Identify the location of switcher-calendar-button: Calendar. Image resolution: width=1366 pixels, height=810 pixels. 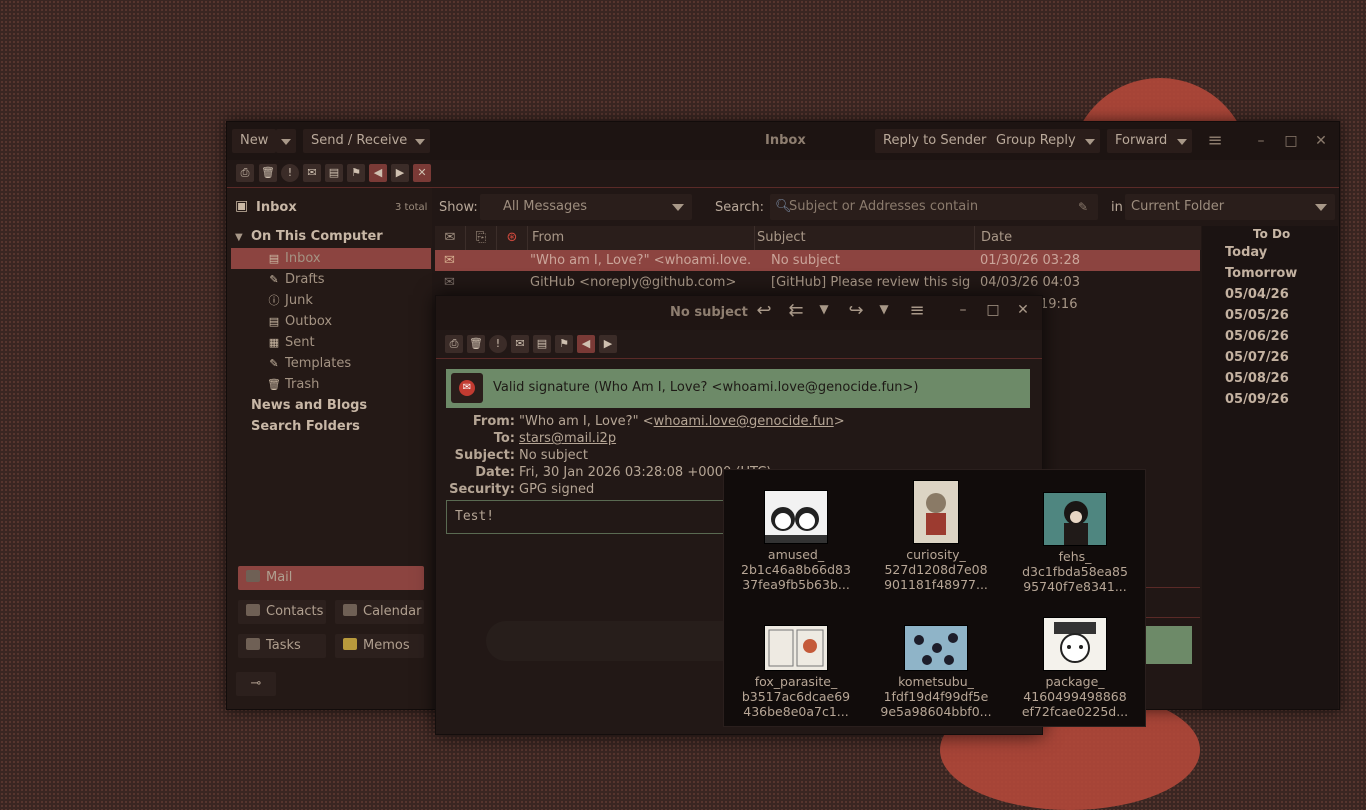
(379, 612).